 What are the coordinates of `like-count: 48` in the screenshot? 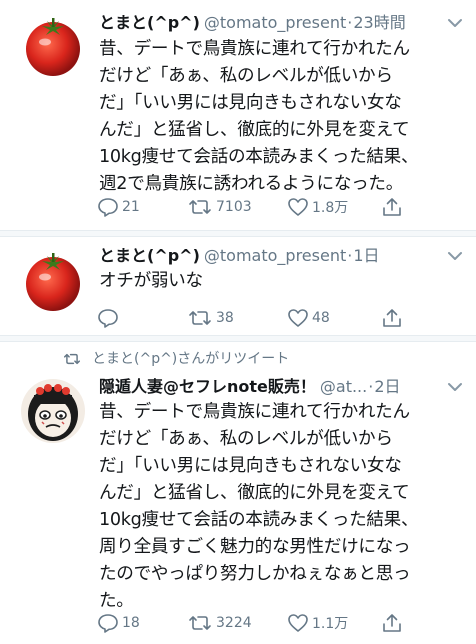 It's located at (321, 318).